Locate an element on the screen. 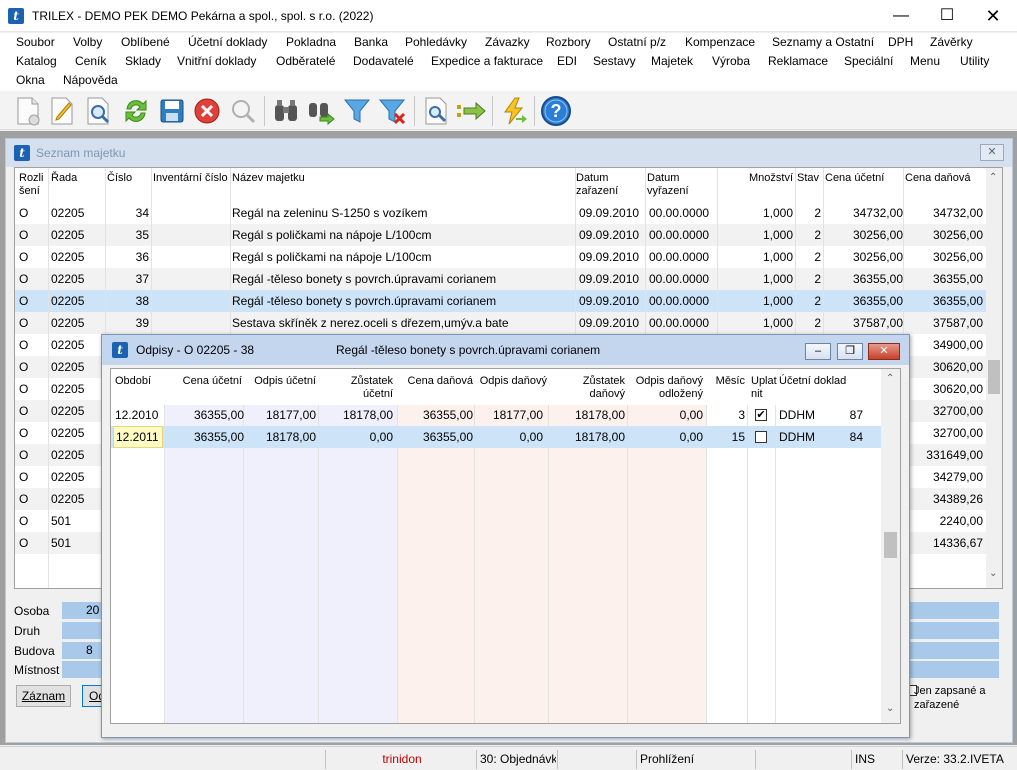 Image resolution: width=1017 pixels, height=770 pixels. binoculars-next-icon is located at coordinates (321, 111).